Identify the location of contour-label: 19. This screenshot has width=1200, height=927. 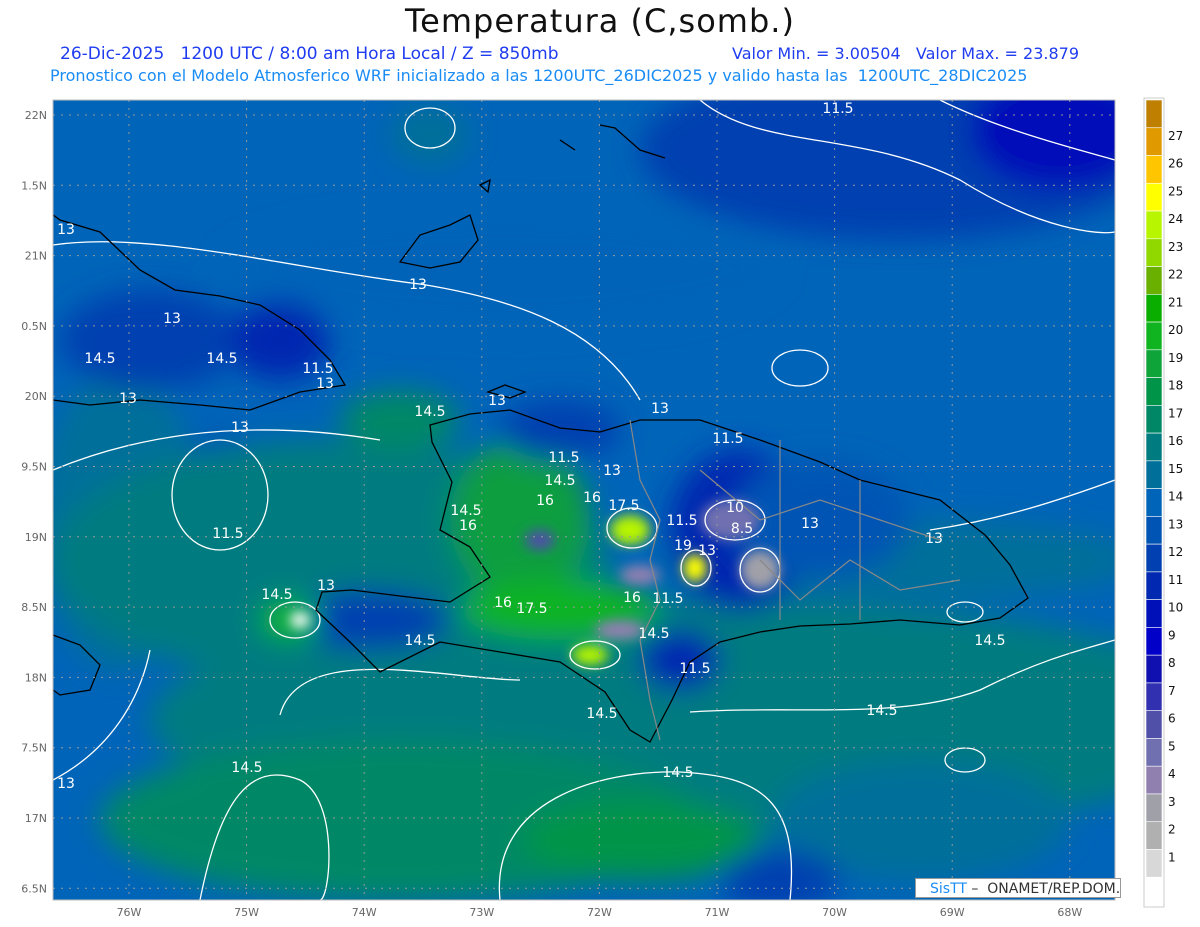
(683, 546).